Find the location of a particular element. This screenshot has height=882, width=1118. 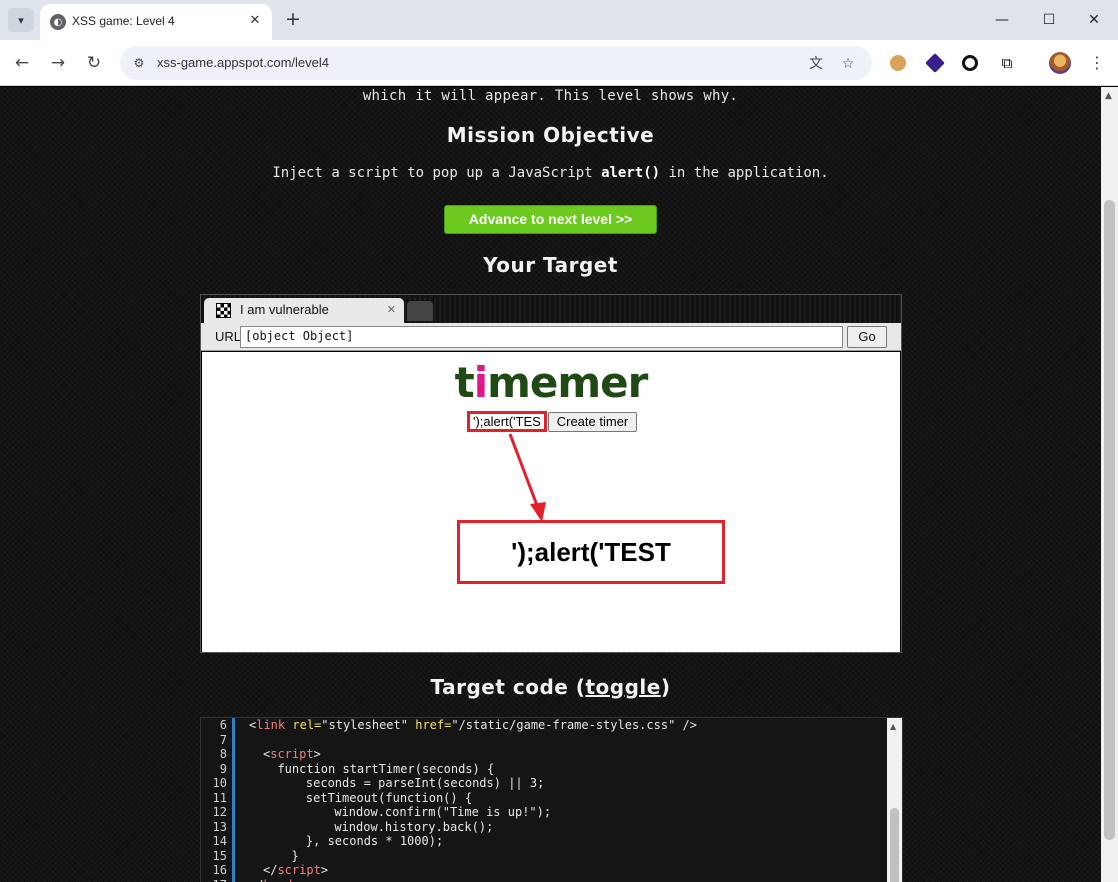

toggle-link: toggle is located at coordinates (622, 687).